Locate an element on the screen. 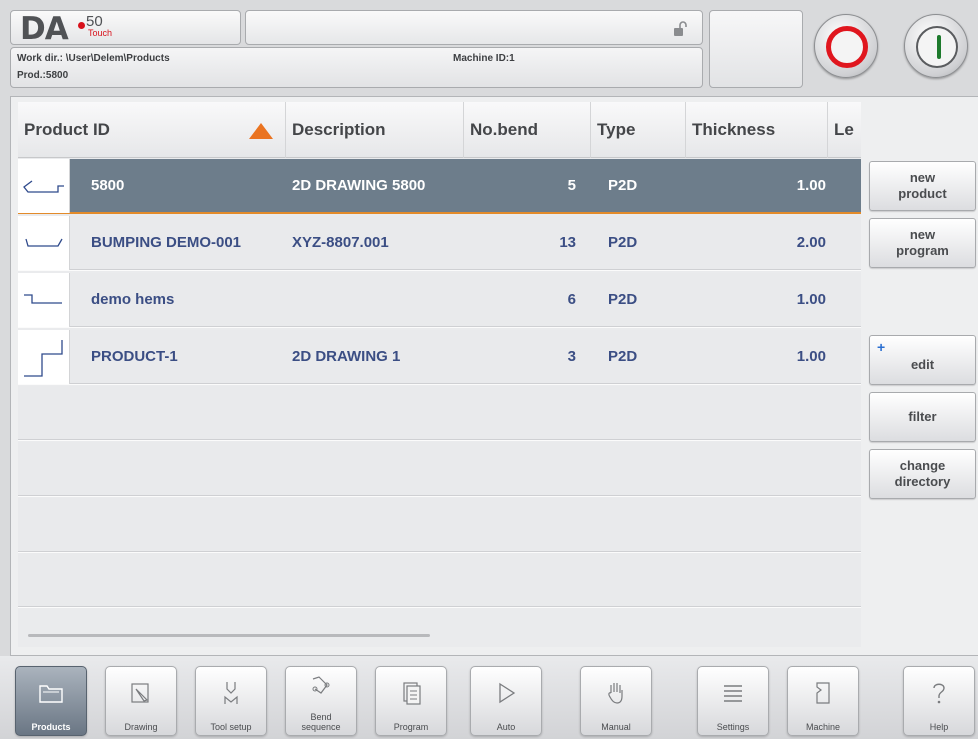  program-icon is located at coordinates (412, 693).